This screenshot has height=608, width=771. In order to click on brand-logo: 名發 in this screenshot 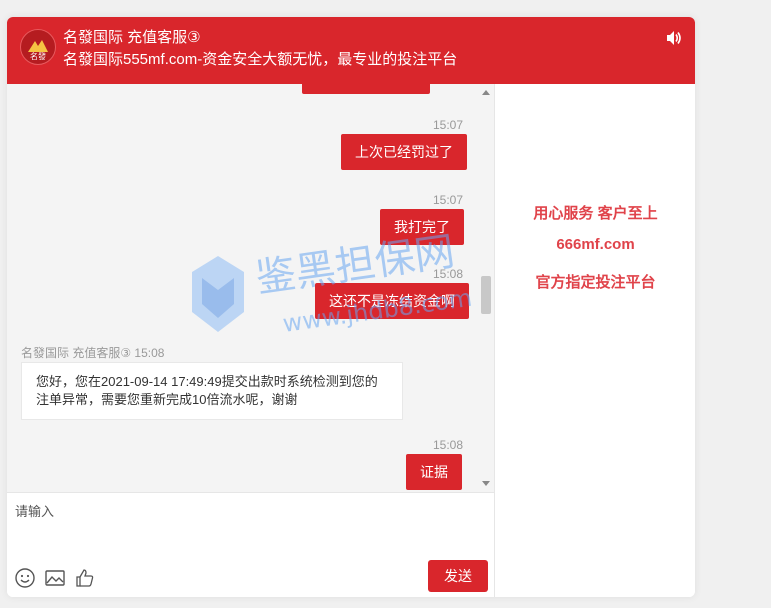, I will do `click(38, 47)`.